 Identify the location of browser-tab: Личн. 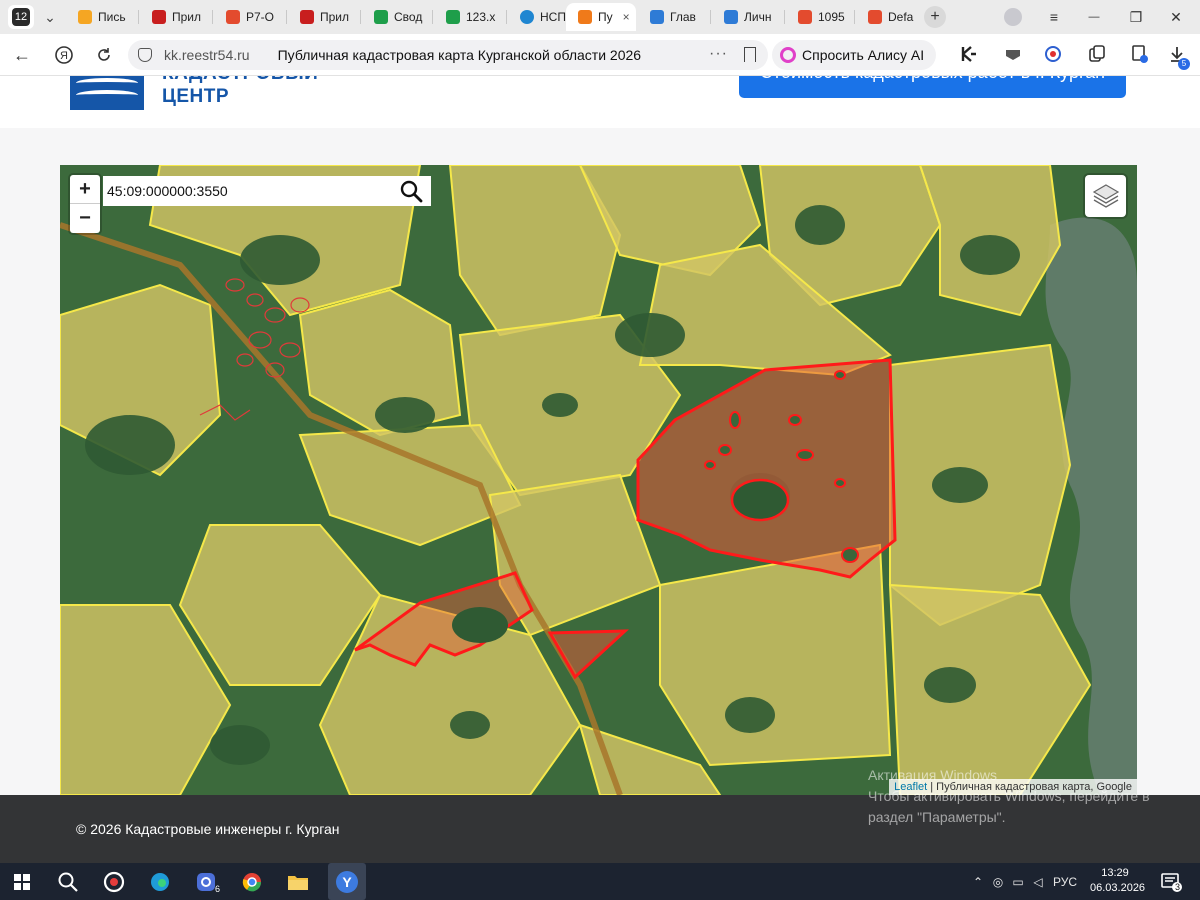
(747, 17).